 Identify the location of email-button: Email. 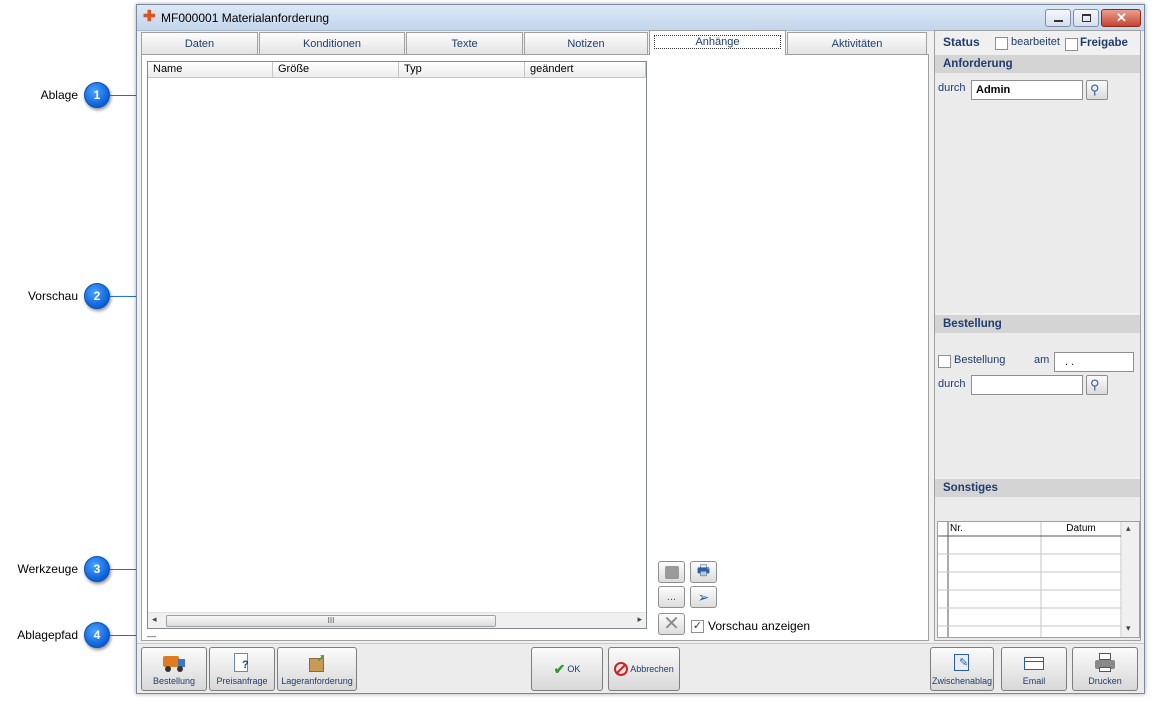
(1034, 669).